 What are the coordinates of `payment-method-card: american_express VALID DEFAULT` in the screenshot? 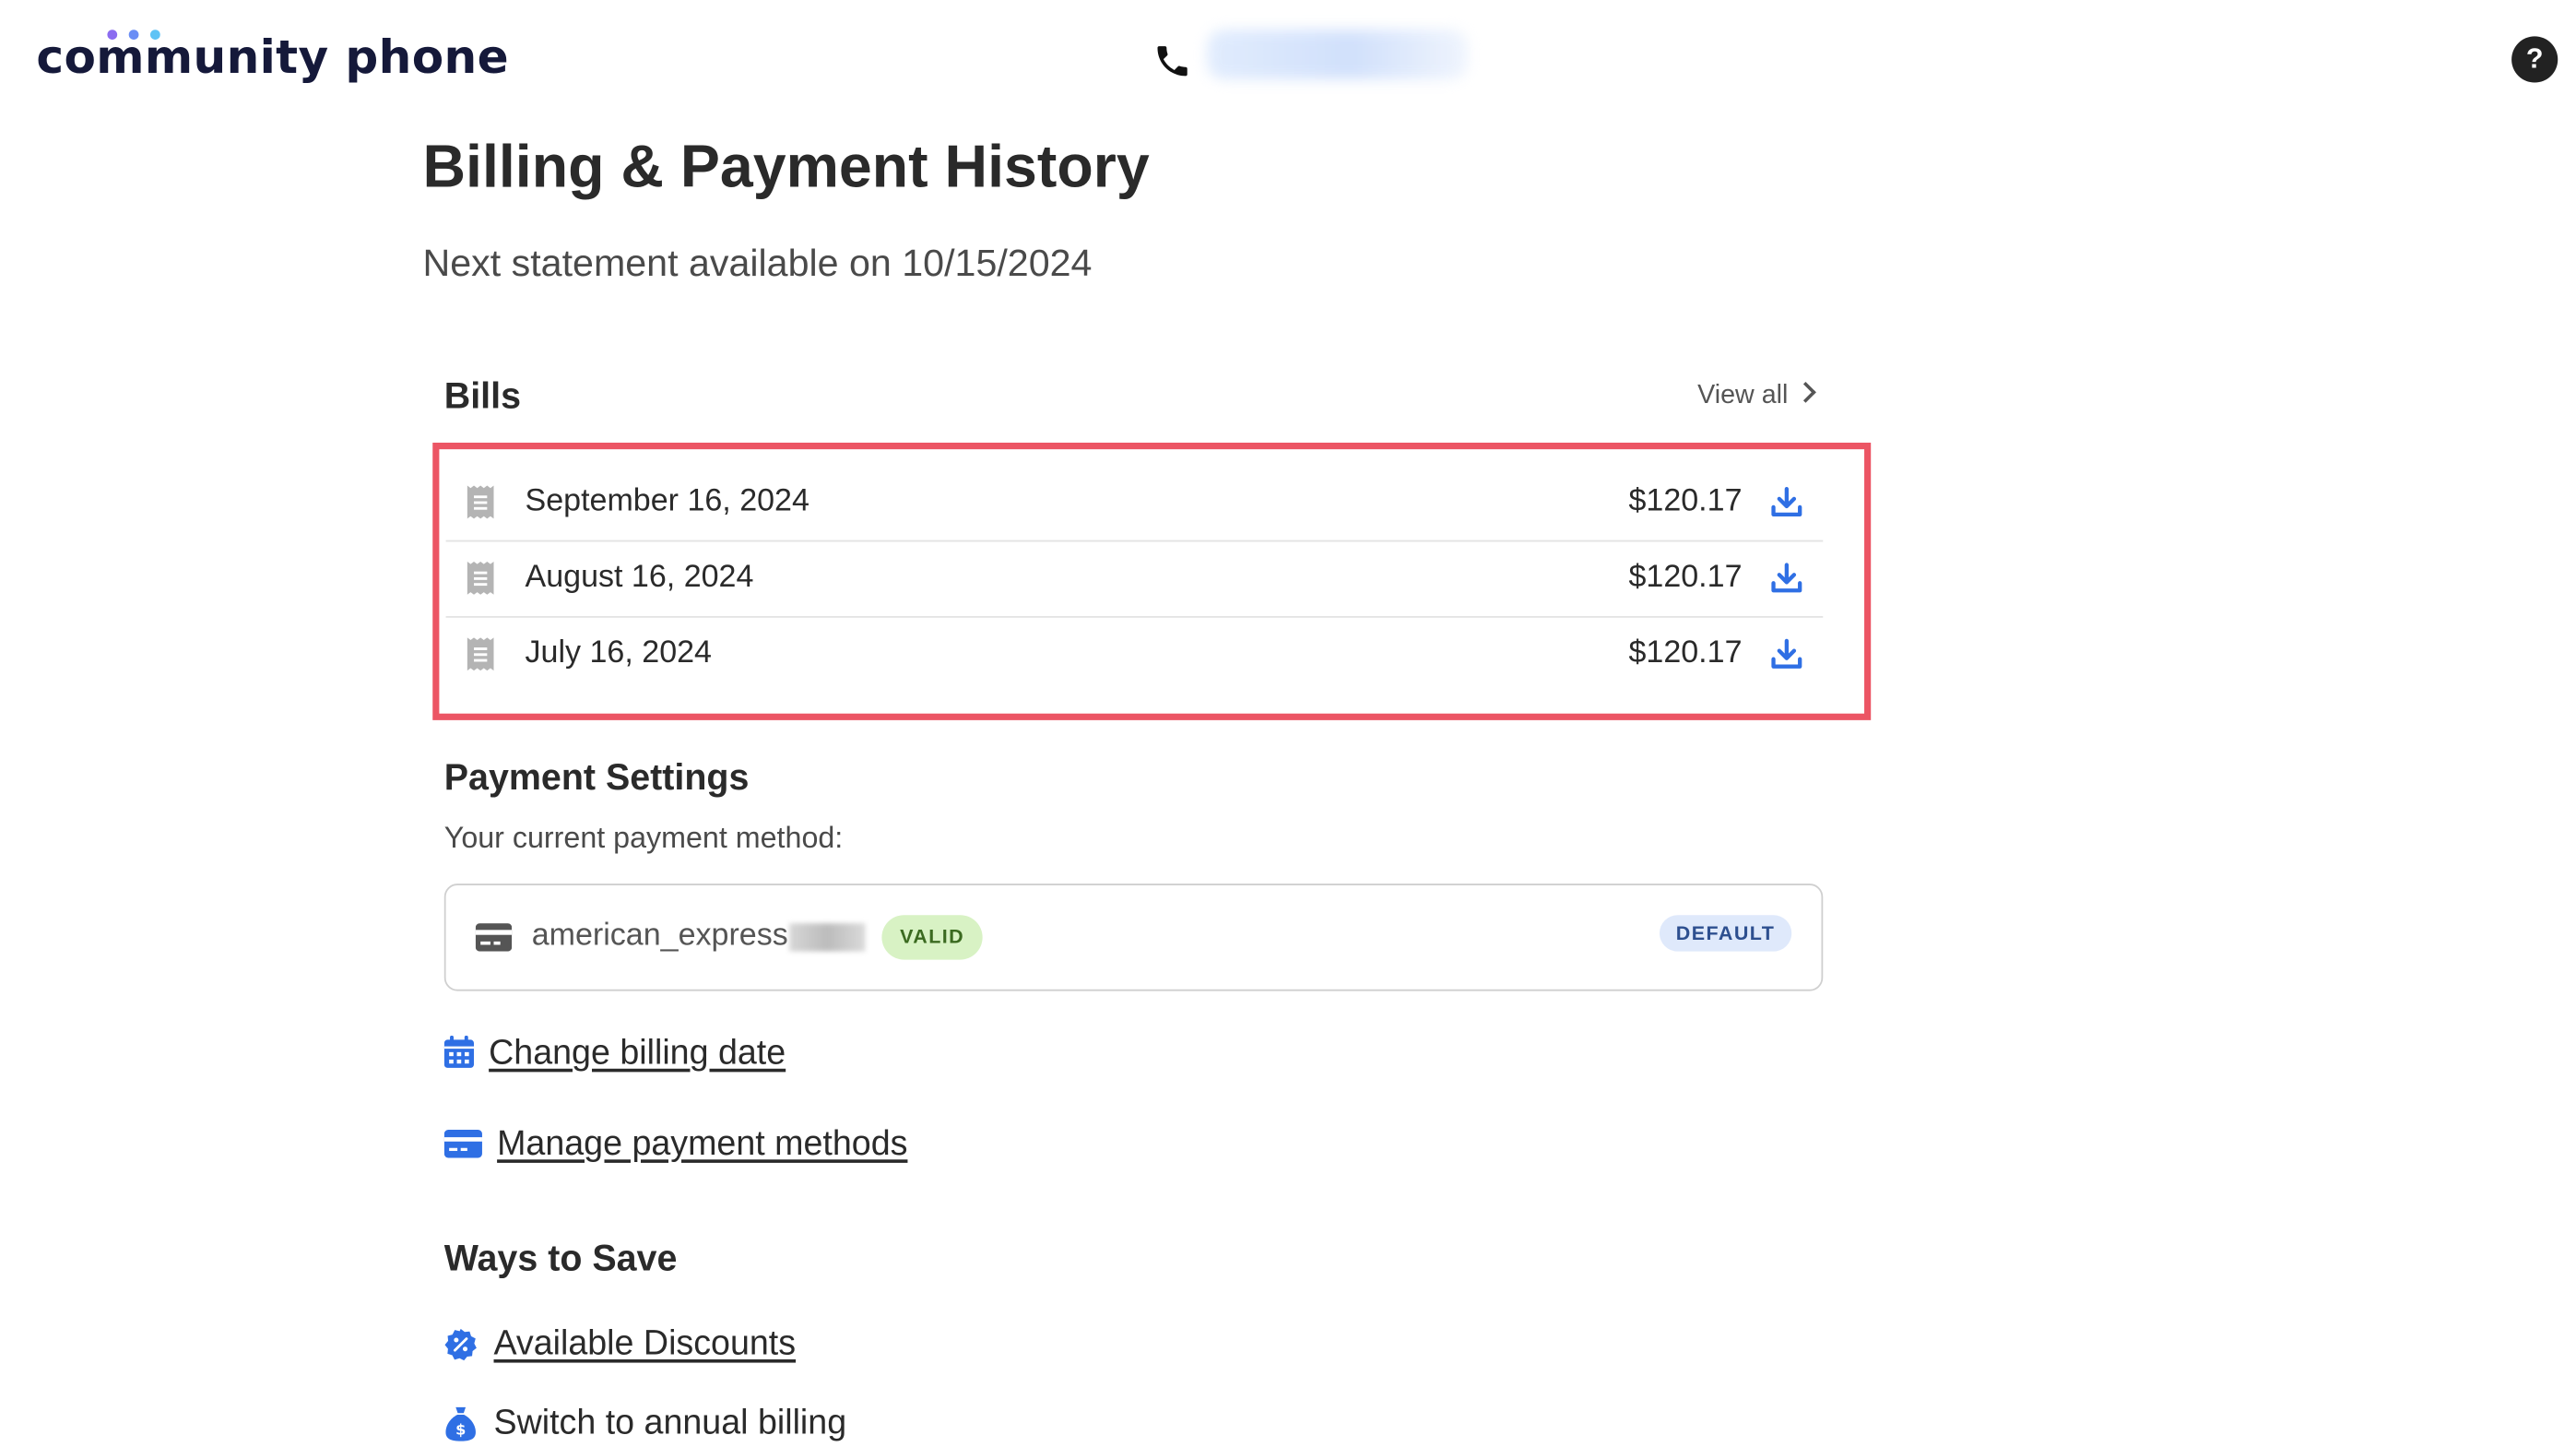 It's located at (1133, 937).